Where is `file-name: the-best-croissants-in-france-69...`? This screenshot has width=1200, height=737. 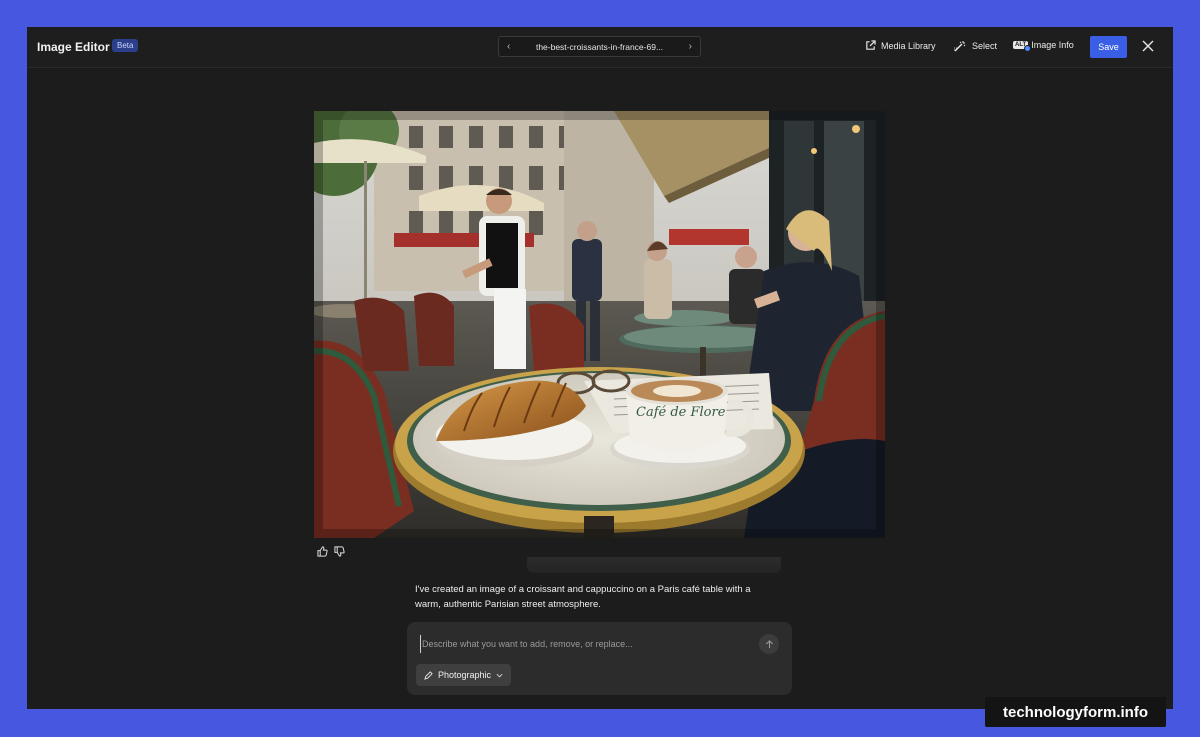 file-name: the-best-croissants-in-france-69... is located at coordinates (599, 46).